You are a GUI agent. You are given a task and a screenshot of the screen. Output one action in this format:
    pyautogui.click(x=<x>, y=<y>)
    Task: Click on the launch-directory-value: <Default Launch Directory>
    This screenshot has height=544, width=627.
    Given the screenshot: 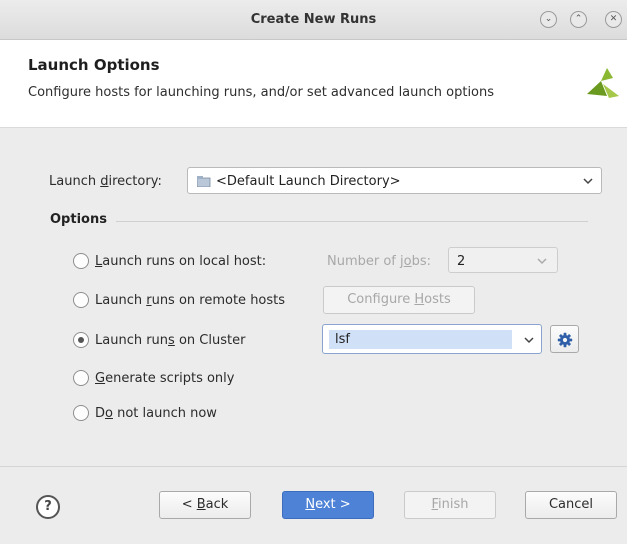 What is the action you would take?
    pyautogui.click(x=308, y=181)
    